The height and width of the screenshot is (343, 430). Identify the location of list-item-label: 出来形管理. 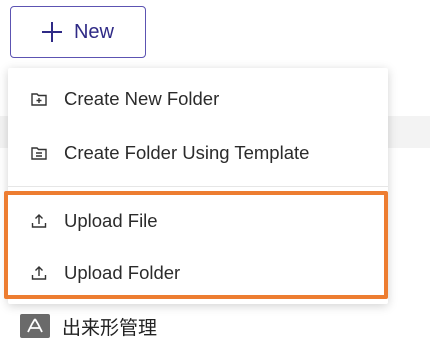
(110, 327).